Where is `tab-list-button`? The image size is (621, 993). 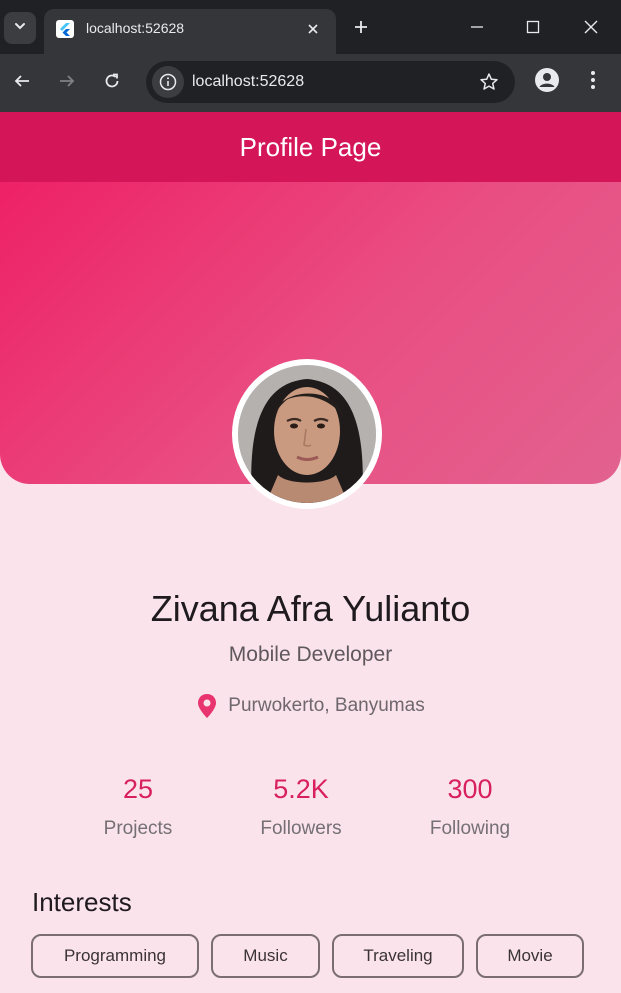 tab-list-button is located at coordinates (20, 28).